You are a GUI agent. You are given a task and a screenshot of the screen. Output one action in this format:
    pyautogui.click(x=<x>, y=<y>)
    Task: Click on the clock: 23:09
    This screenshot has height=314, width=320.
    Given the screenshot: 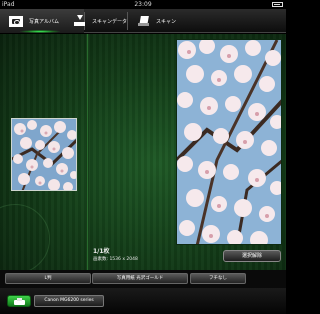 What is the action you would take?
    pyautogui.click(x=143, y=4)
    